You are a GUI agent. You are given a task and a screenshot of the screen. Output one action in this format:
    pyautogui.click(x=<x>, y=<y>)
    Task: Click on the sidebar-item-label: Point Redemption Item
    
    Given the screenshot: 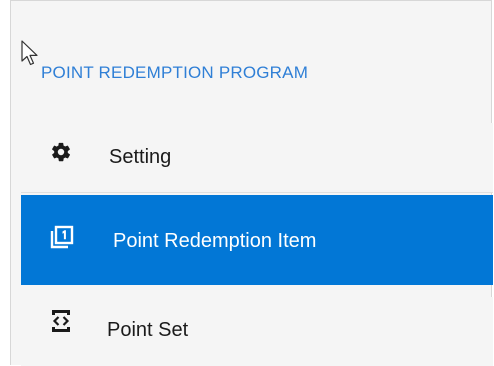 What is the action you would take?
    pyautogui.click(x=215, y=241)
    